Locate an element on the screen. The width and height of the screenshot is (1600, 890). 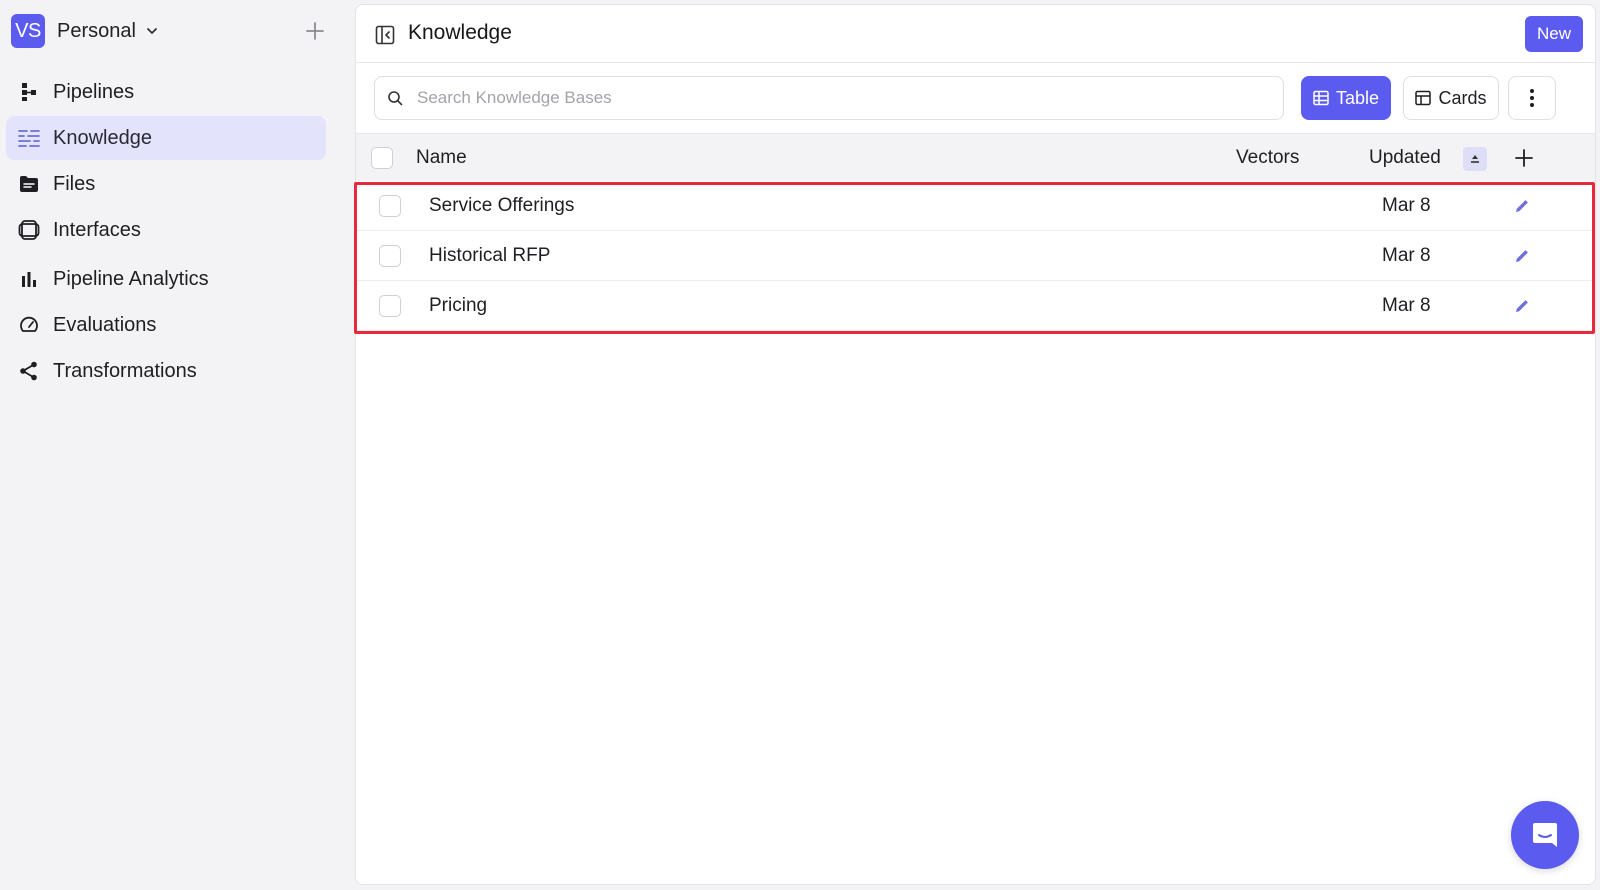
workspace-name: Personal is located at coordinates (96, 30).